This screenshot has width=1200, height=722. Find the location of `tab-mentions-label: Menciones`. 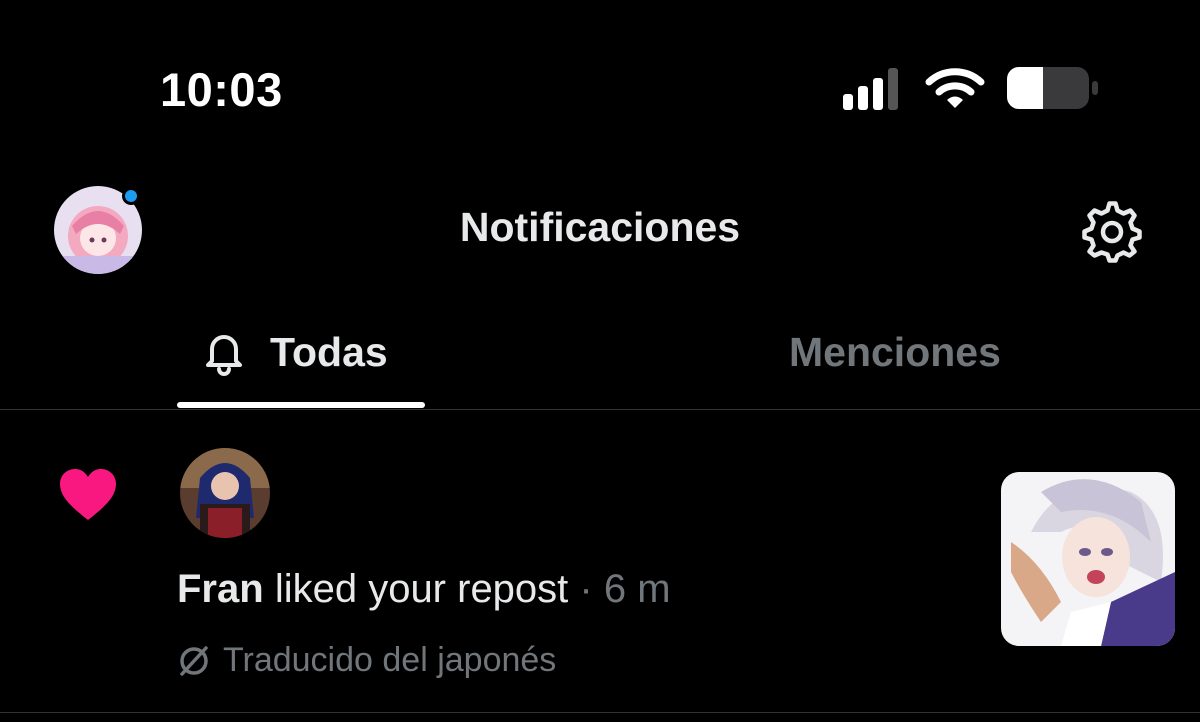

tab-mentions-label: Menciones is located at coordinates (895, 351).